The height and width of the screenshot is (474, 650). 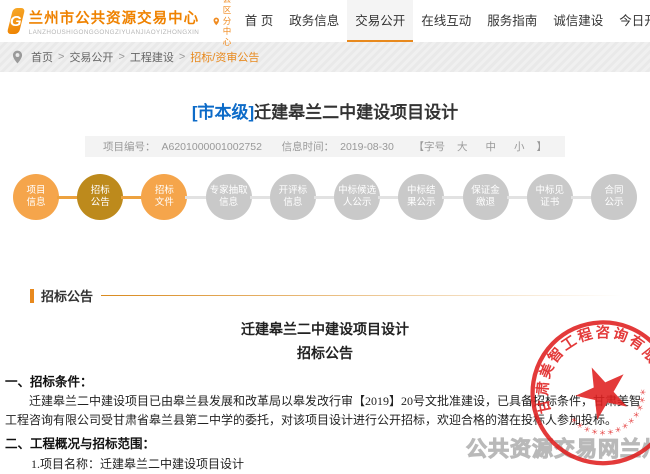 What do you see at coordinates (259, 21) in the screenshot?
I see `nav-home: 首 页` at bounding box center [259, 21].